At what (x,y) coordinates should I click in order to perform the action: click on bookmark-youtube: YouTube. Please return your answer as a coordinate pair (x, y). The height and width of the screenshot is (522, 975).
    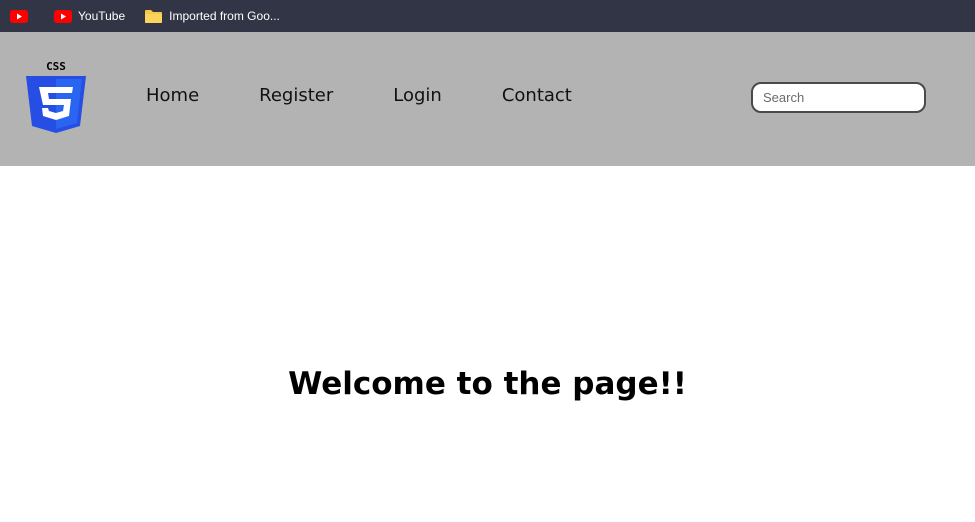
    Looking at the image, I should click on (89, 16).